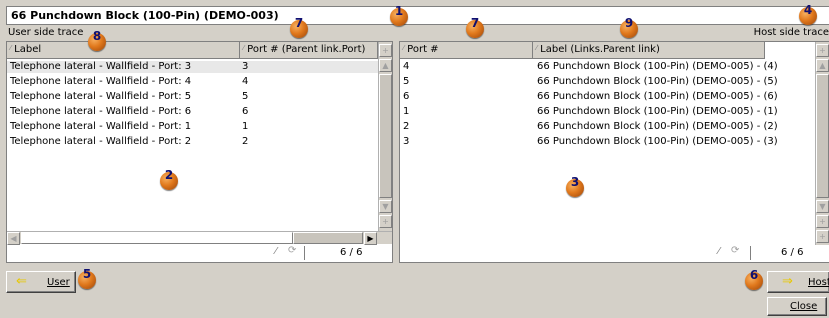 This screenshot has height=318, width=829. What do you see at coordinates (797, 306) in the screenshot?
I see `close-button: Close` at bounding box center [797, 306].